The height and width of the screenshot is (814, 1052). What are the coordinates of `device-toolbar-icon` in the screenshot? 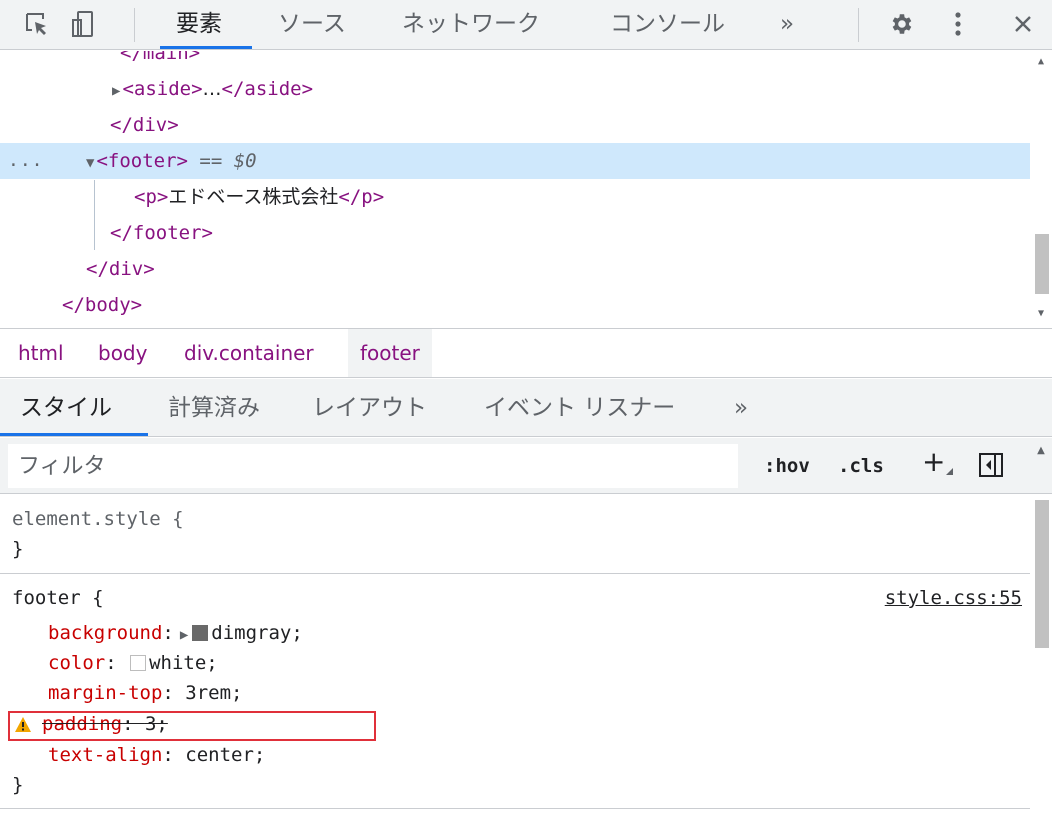 It's located at (83, 24).